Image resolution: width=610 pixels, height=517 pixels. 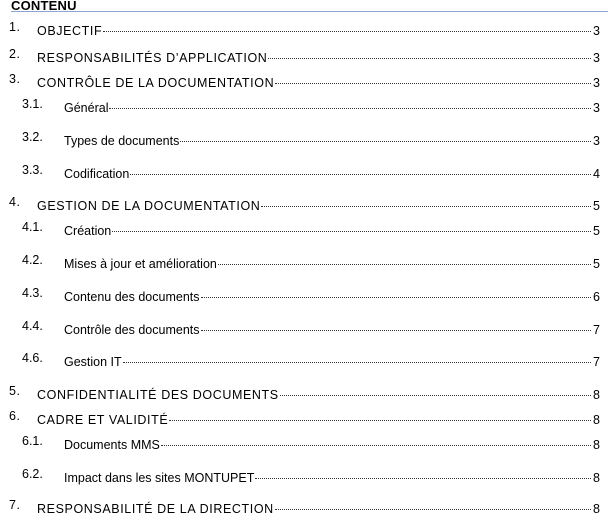 I want to click on toc-entry: 7. RESPONSABILITÉ DE LA DIRECTION 8, so click(x=305, y=506).